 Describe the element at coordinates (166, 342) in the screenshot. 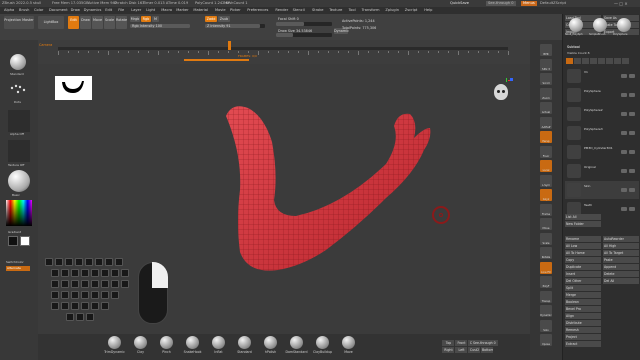

I see `brush-pinch-button` at that location.